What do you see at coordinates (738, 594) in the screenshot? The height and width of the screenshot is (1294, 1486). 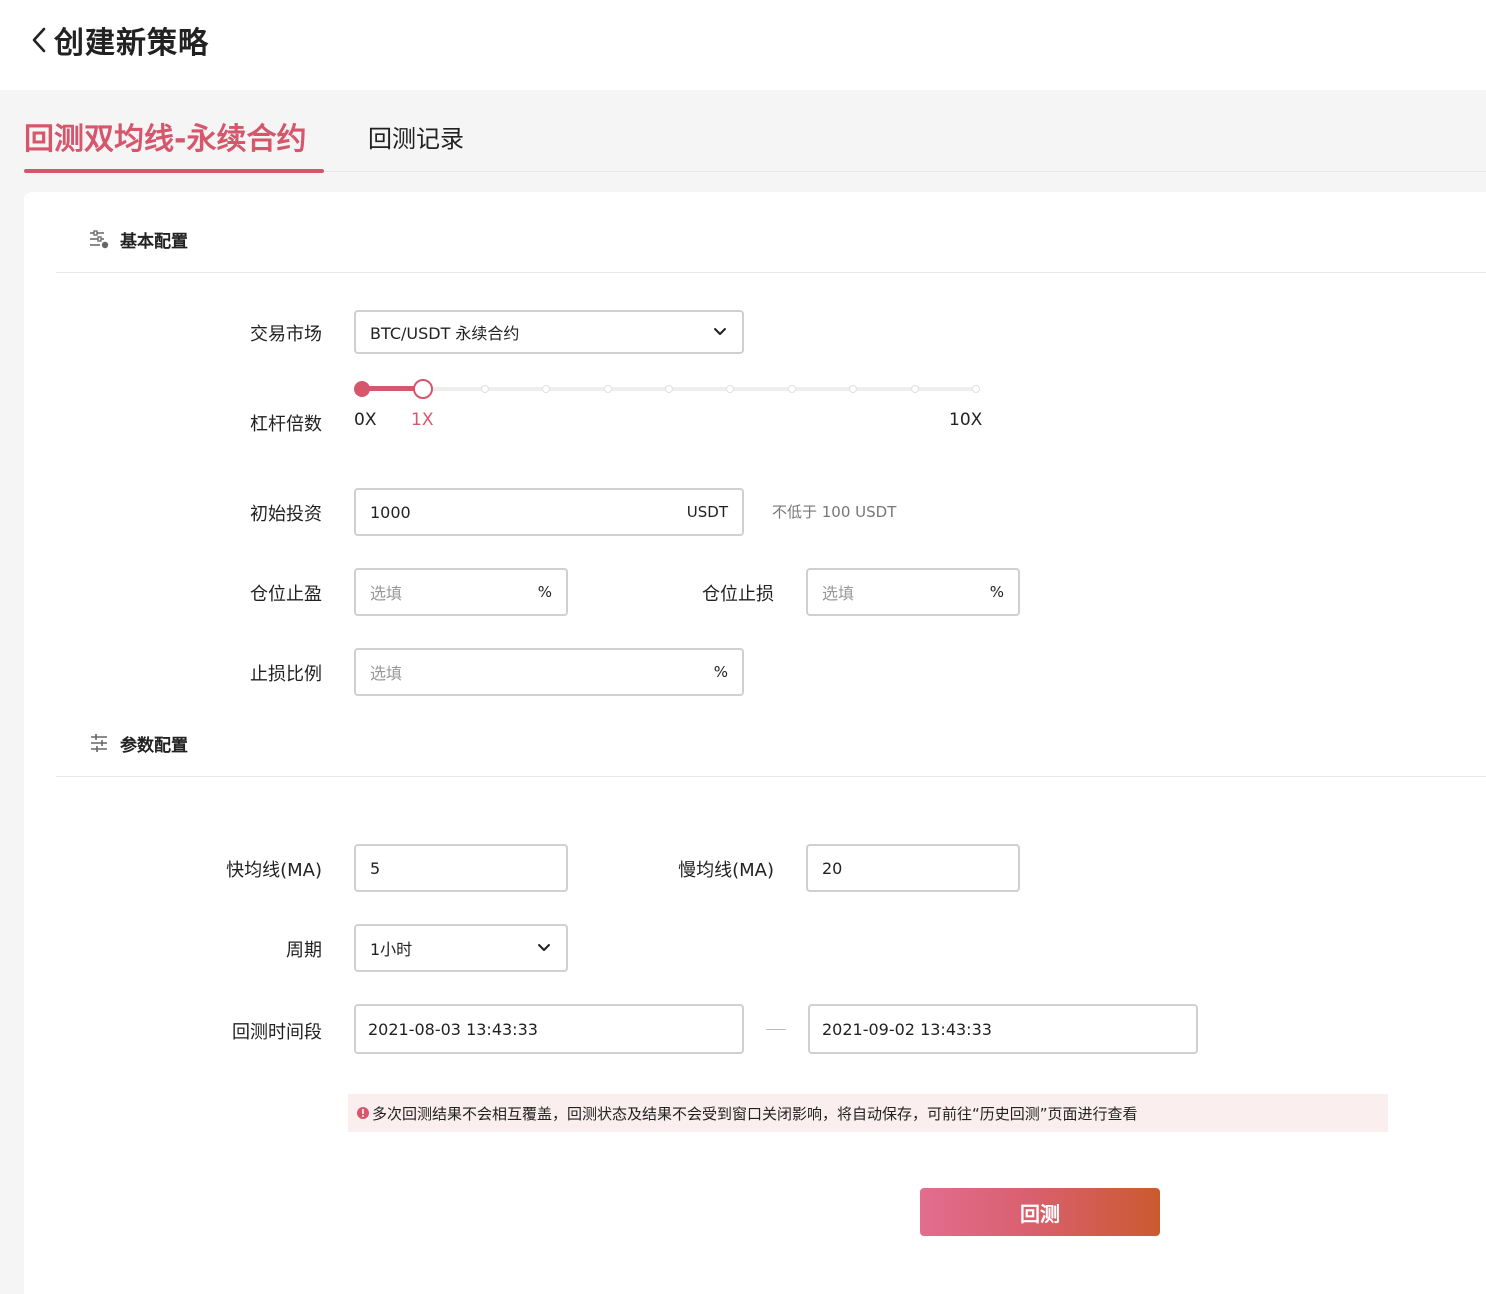 I see `stop-loss-label: 仓位止损` at bounding box center [738, 594].